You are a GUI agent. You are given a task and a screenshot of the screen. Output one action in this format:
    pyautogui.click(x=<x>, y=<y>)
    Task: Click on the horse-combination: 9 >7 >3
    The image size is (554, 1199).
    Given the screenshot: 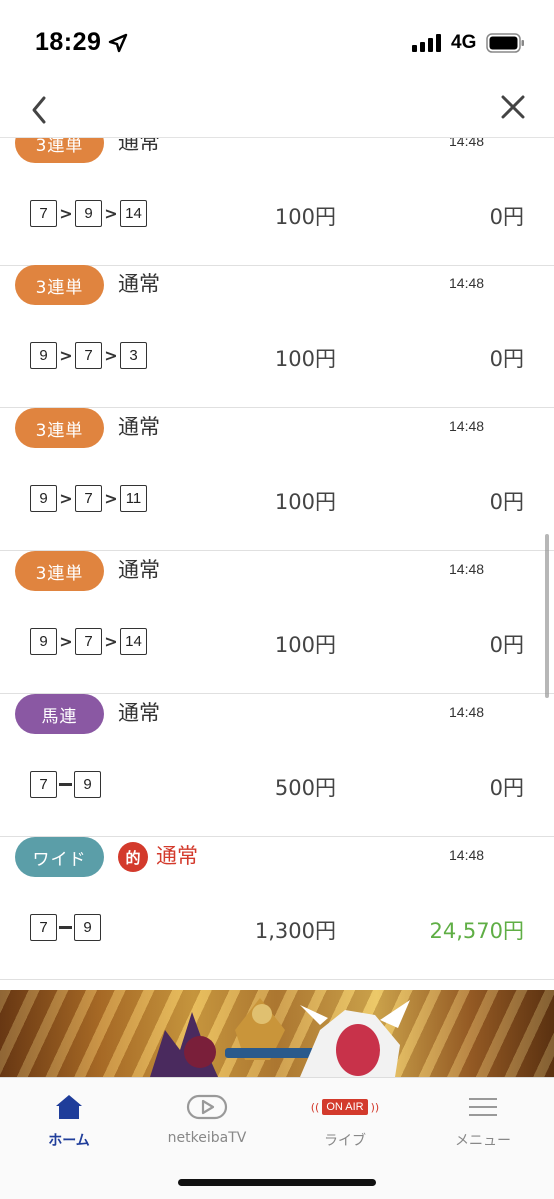 What is the action you would take?
    pyautogui.click(x=88, y=355)
    